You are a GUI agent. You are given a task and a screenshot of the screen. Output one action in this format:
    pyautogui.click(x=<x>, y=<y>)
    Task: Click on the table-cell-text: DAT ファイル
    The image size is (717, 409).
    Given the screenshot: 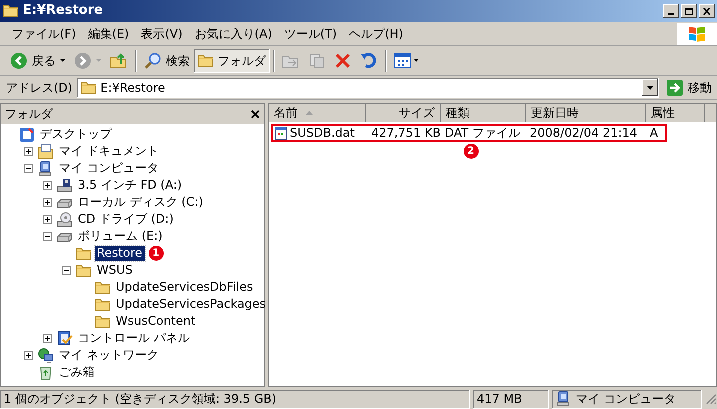 What is the action you would take?
    pyautogui.click(x=482, y=133)
    